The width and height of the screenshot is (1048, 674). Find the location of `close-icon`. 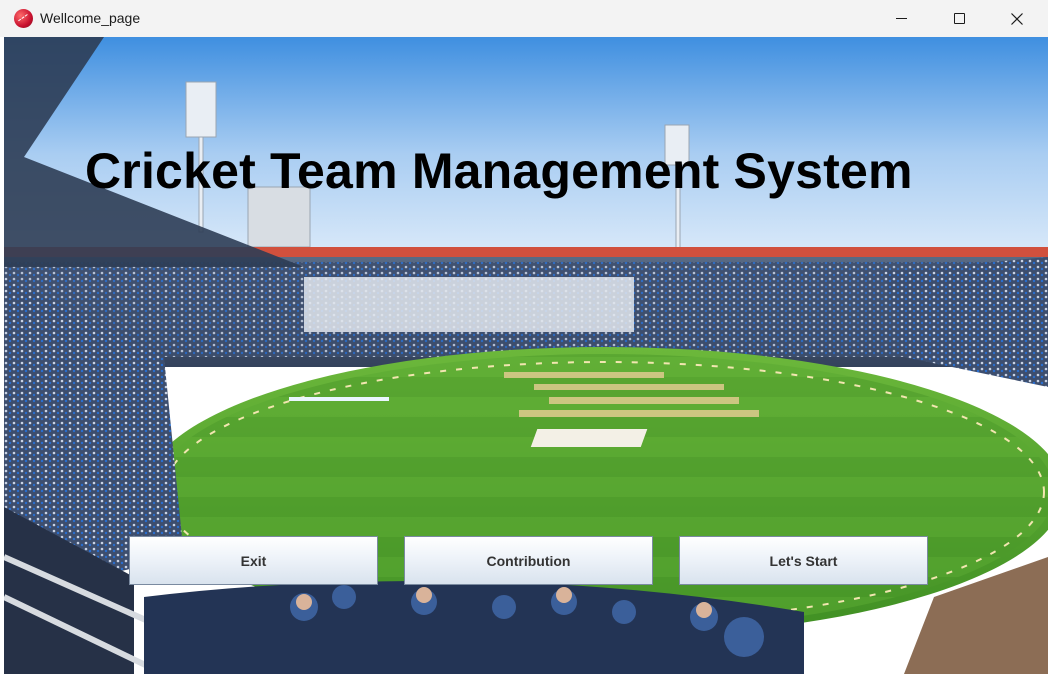

close-icon is located at coordinates (1017, 18).